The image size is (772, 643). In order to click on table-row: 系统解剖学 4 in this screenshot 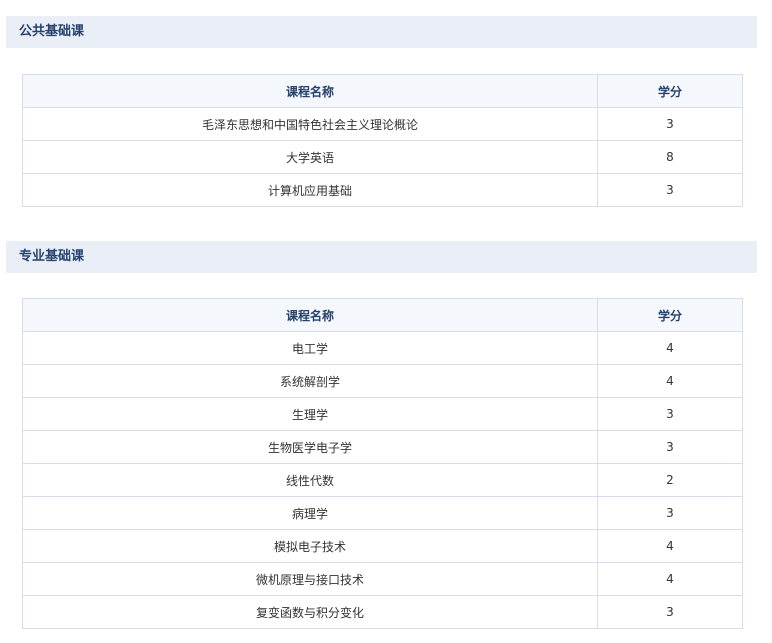, I will do `click(382, 381)`.